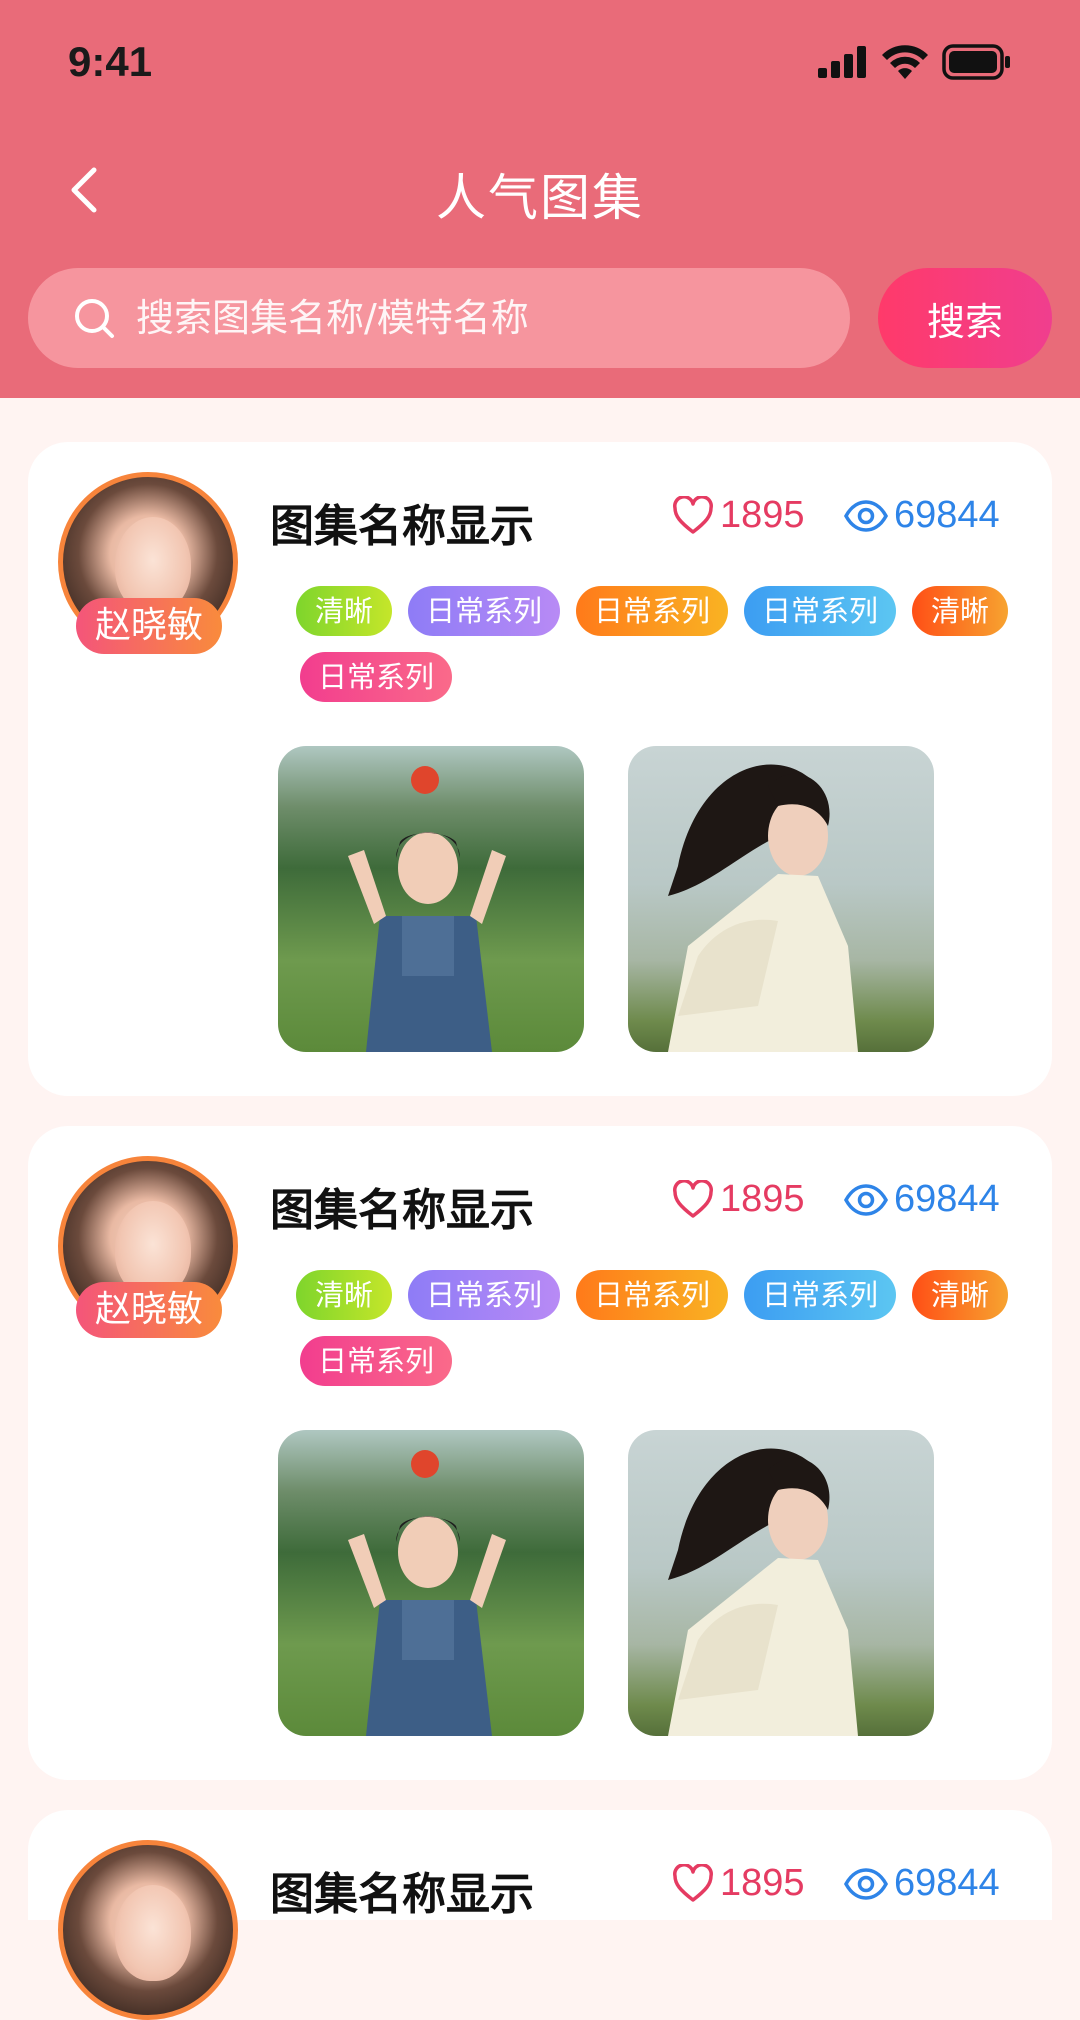 The height and width of the screenshot is (2020, 1080). I want to click on search-box, so click(439, 318).